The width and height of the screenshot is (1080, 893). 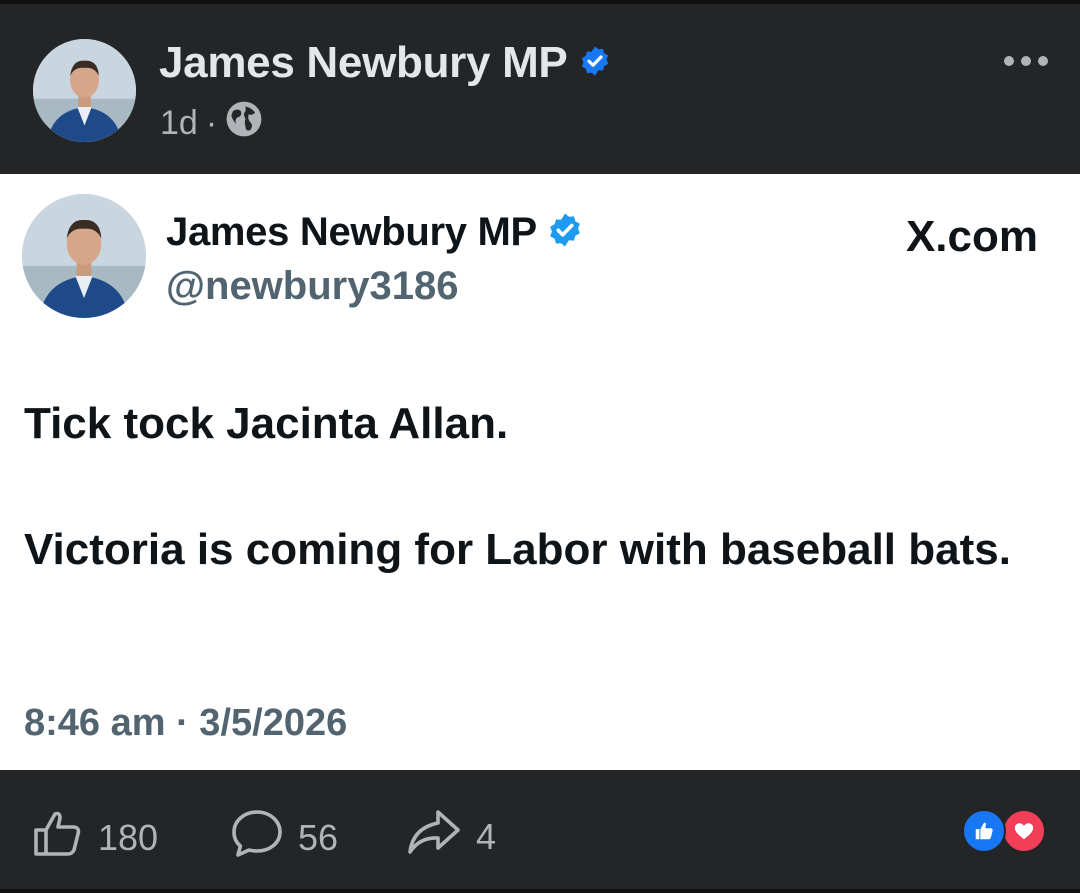 What do you see at coordinates (318, 837) in the screenshot?
I see `comment-count: 56` at bounding box center [318, 837].